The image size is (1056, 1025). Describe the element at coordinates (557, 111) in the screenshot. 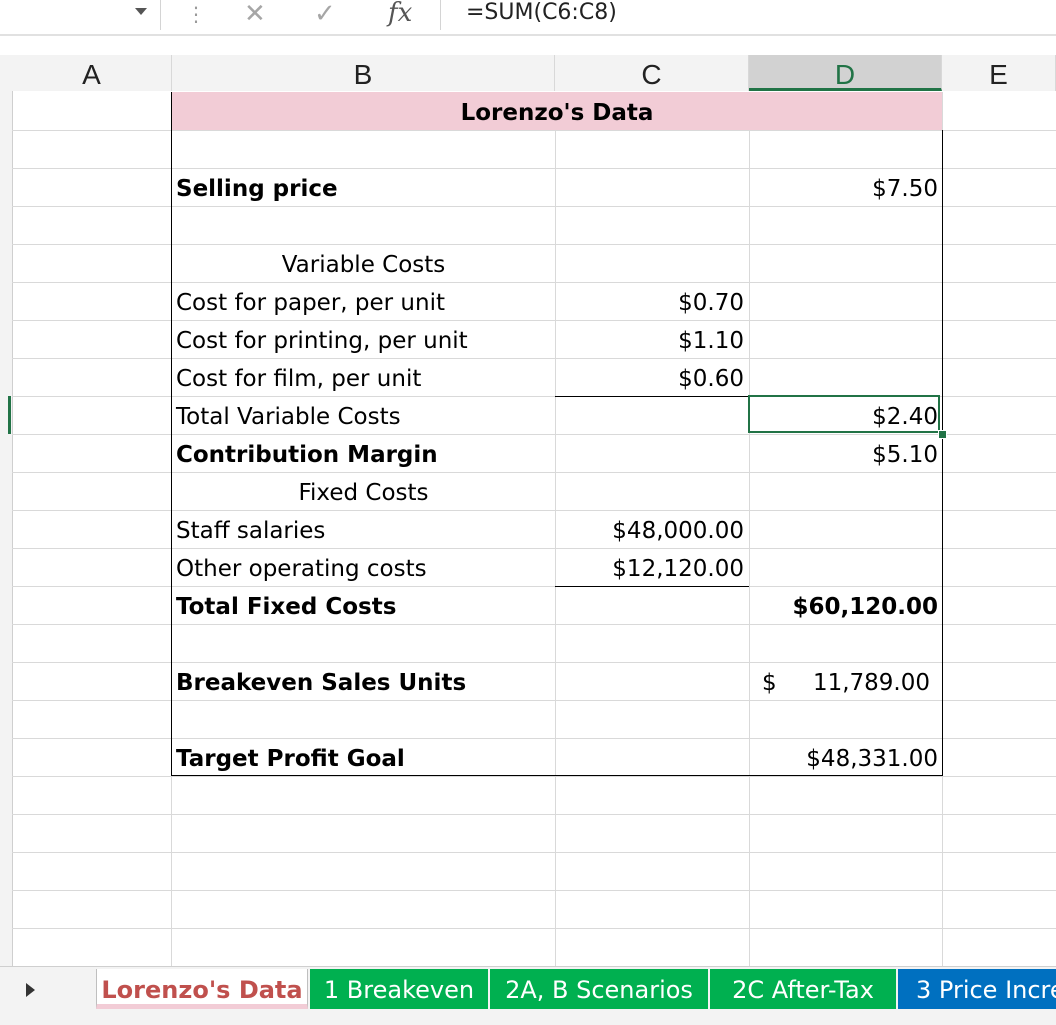

I see `sheet-title: Lorenzo's Data` at that location.